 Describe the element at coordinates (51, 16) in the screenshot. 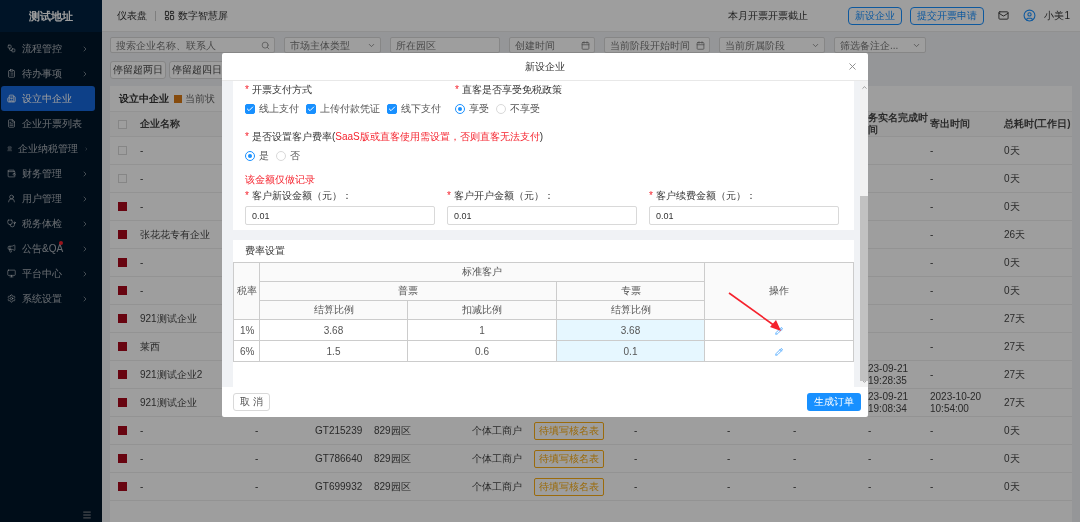

I see `app-title: 测试地址` at that location.